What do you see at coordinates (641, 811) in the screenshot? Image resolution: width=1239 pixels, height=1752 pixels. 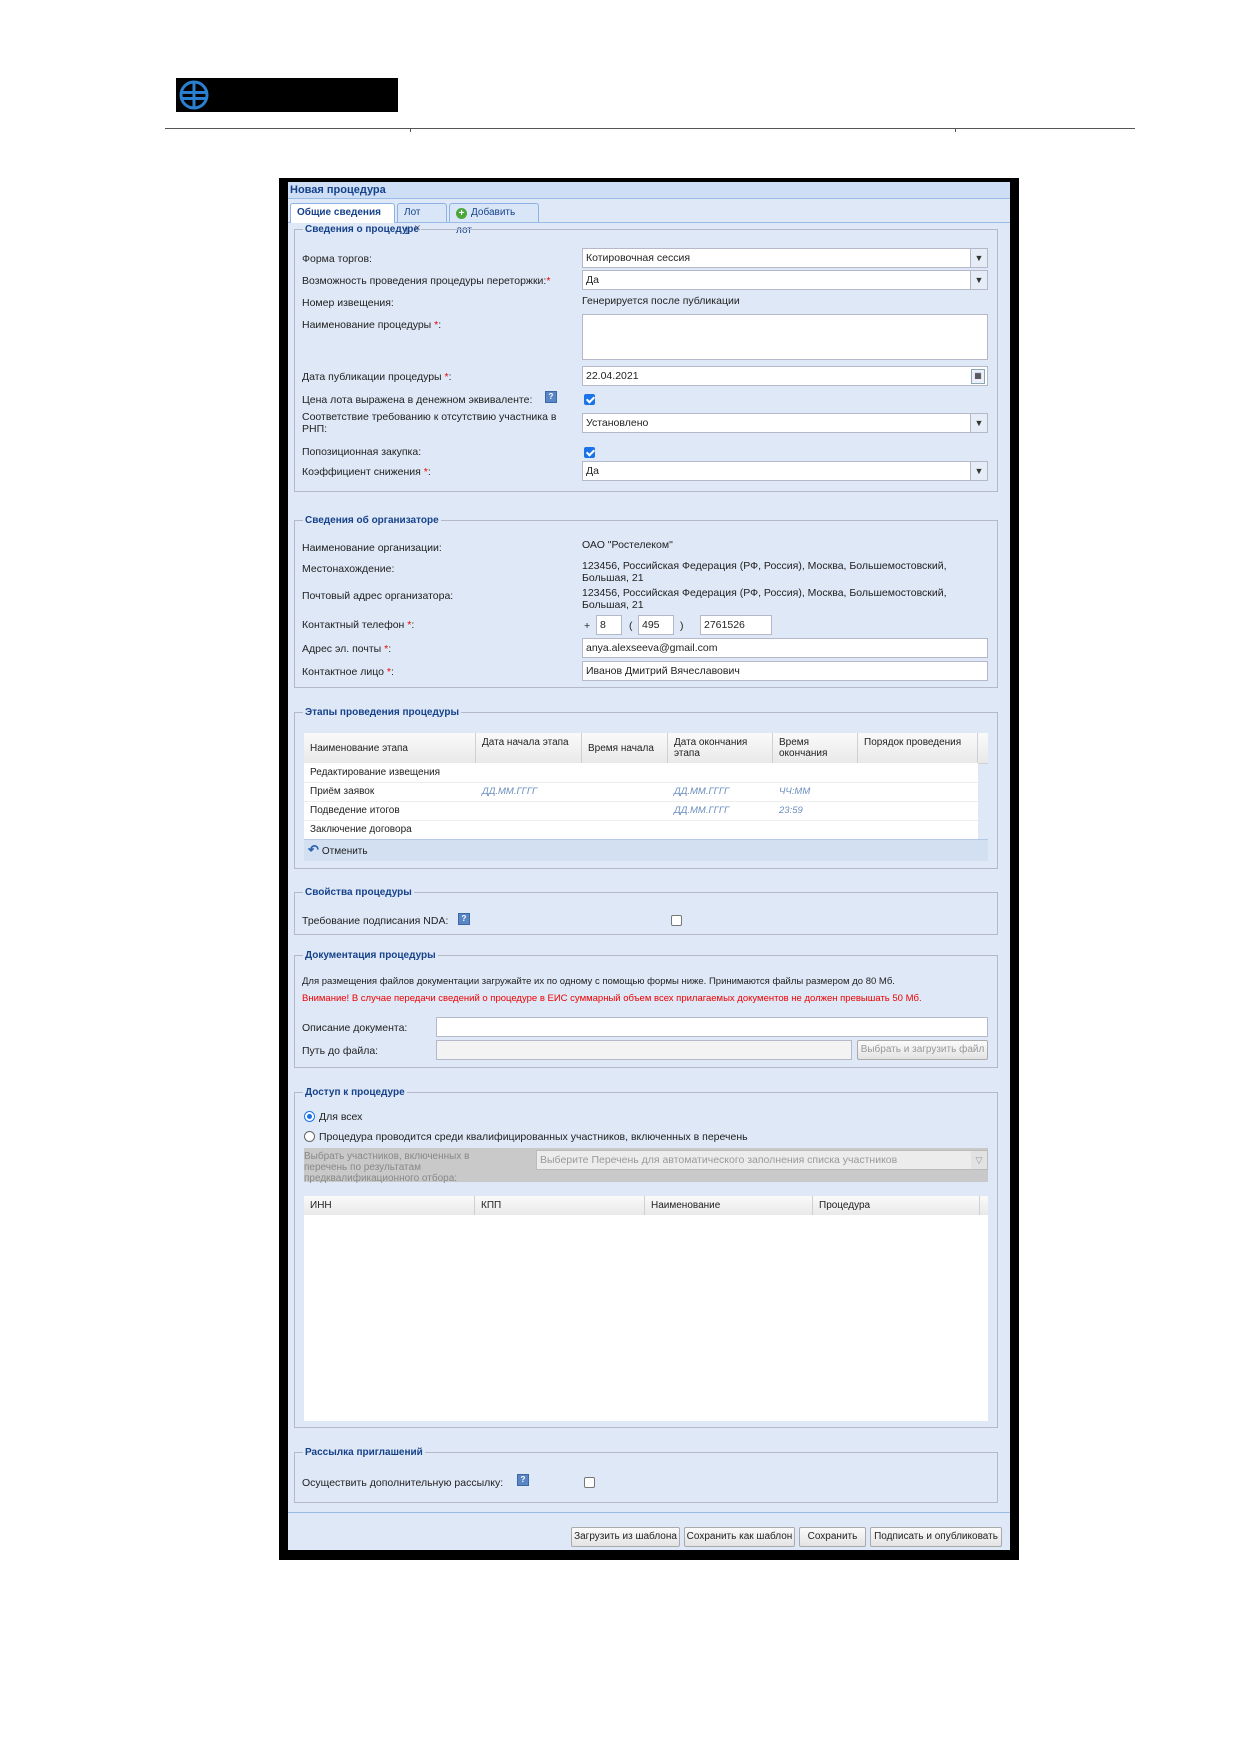 I see `table-row: Подведение итогов ДД.ММ.ГГГГ 23:59` at bounding box center [641, 811].